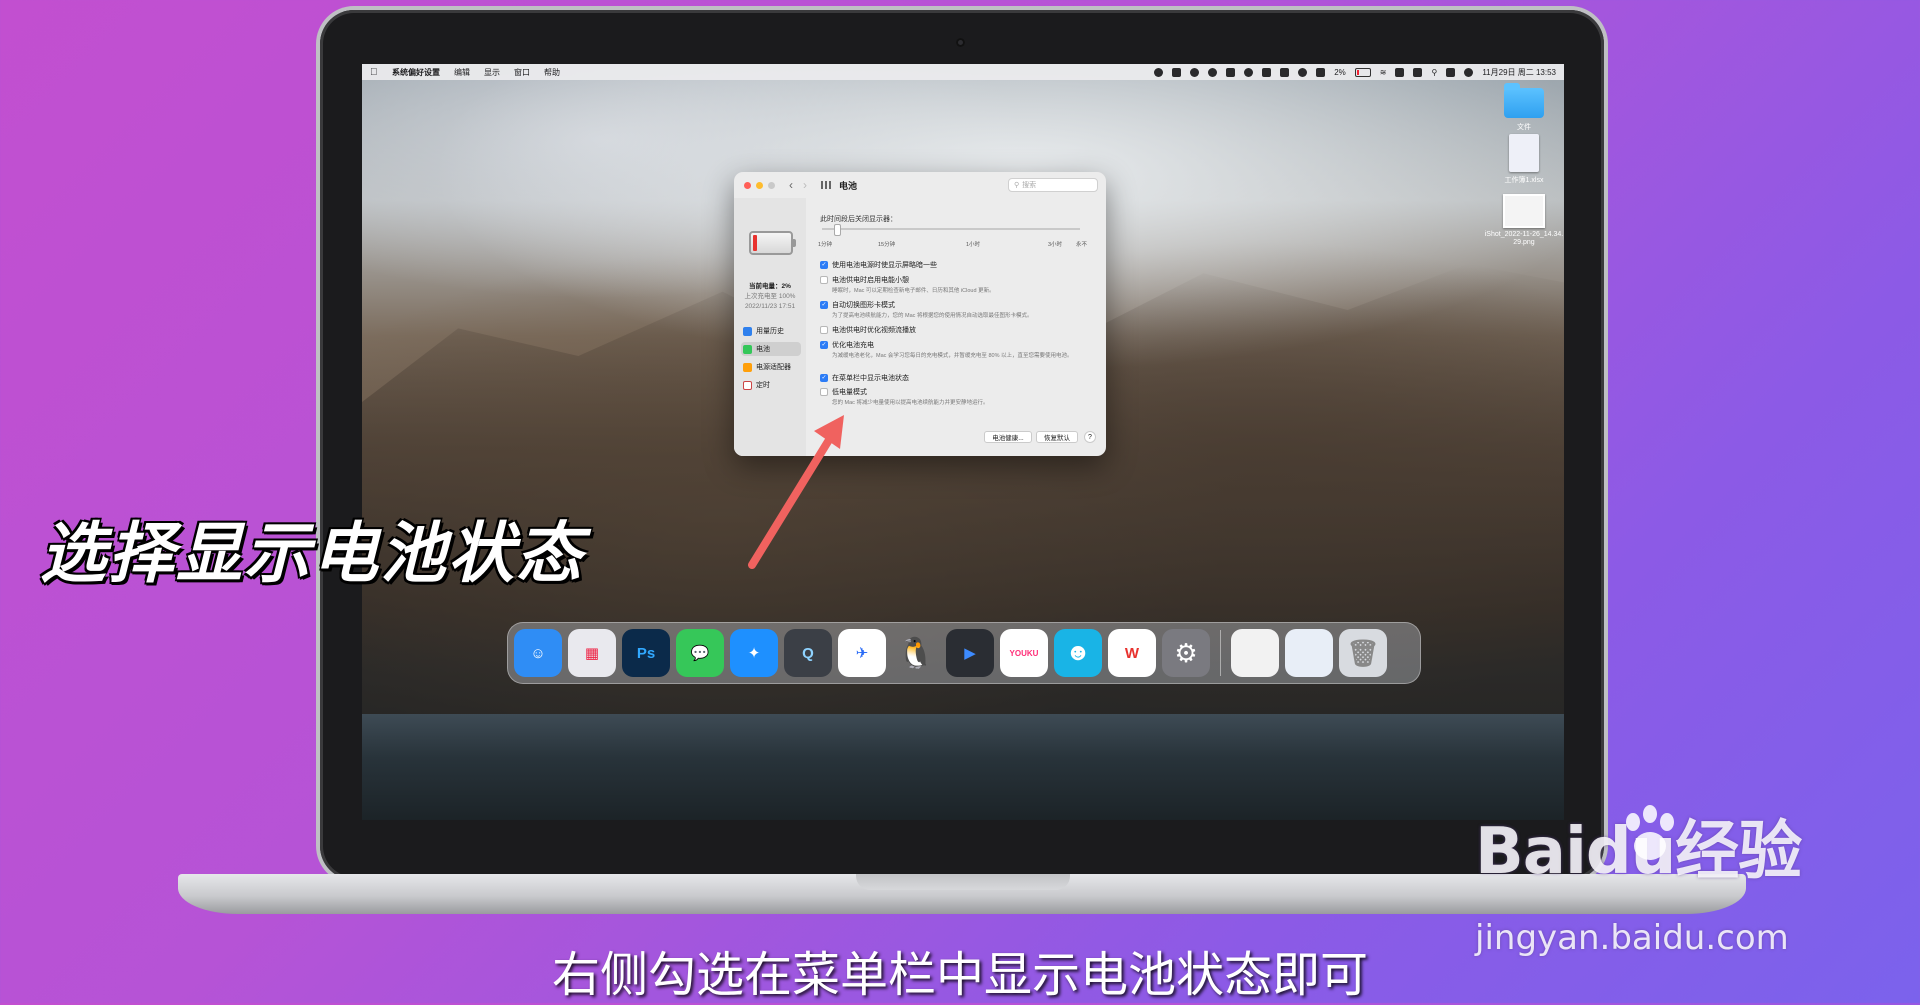 The width and height of the screenshot is (1920, 1005). I want to click on menu-app-name: 系统偏好设置, so click(416, 72).